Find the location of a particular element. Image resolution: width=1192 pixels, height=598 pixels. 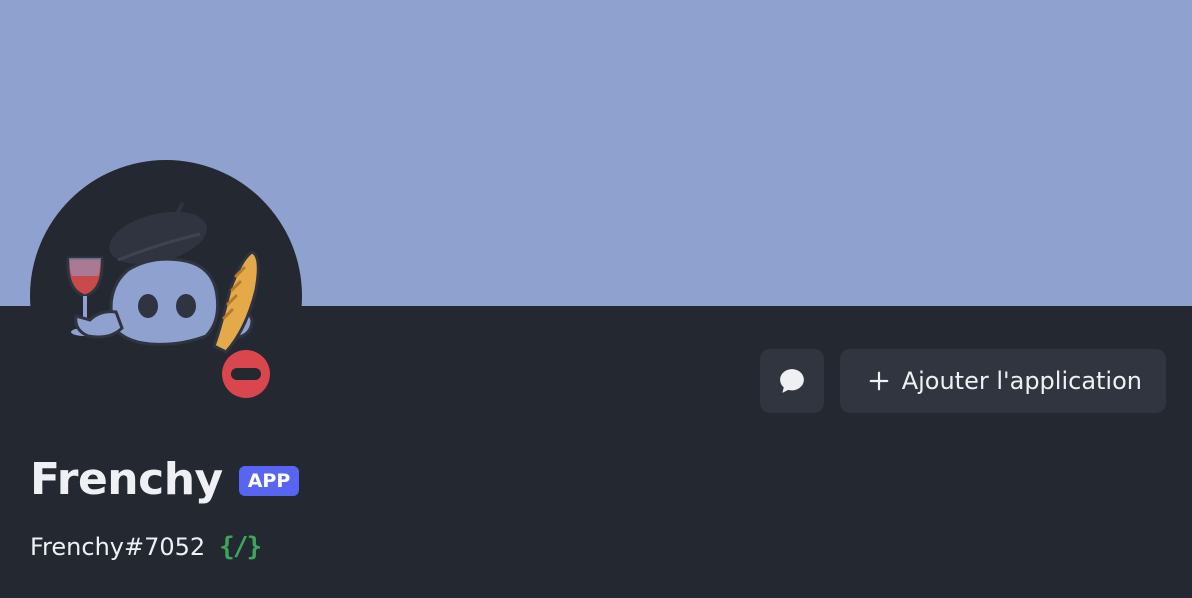

plus-icon is located at coordinates (879, 381).